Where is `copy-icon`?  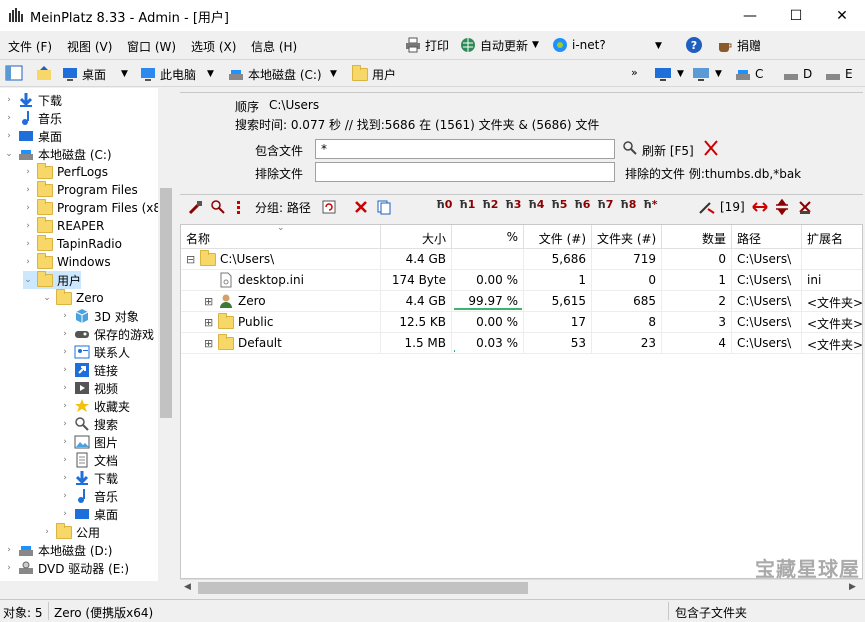
copy-icon is located at coordinates (384, 207).